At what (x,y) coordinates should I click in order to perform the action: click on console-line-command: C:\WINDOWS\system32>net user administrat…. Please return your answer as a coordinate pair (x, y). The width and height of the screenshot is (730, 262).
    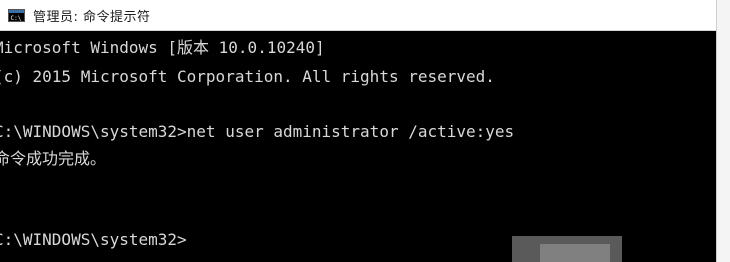
    Looking at the image, I should click on (257, 131).